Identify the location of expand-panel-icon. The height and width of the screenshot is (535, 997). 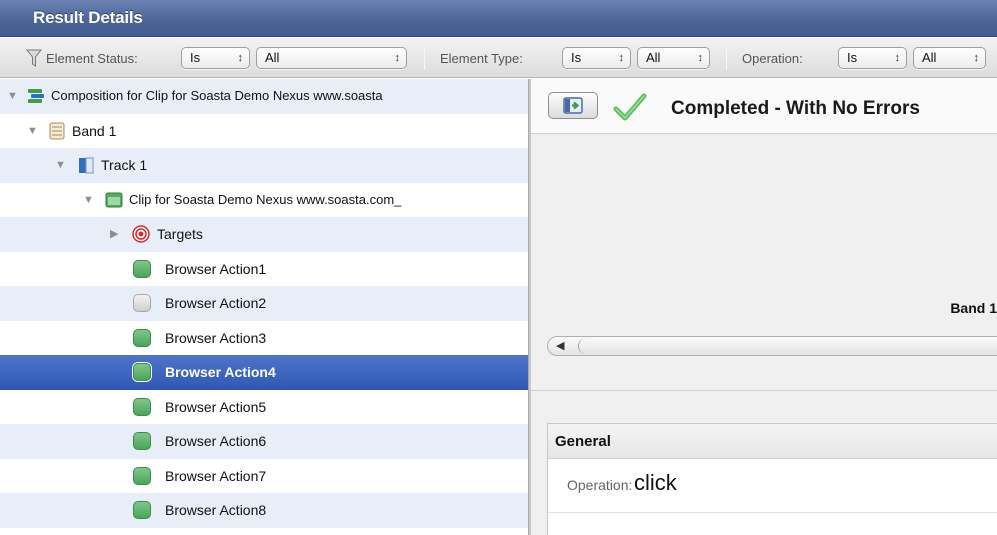
(573, 105).